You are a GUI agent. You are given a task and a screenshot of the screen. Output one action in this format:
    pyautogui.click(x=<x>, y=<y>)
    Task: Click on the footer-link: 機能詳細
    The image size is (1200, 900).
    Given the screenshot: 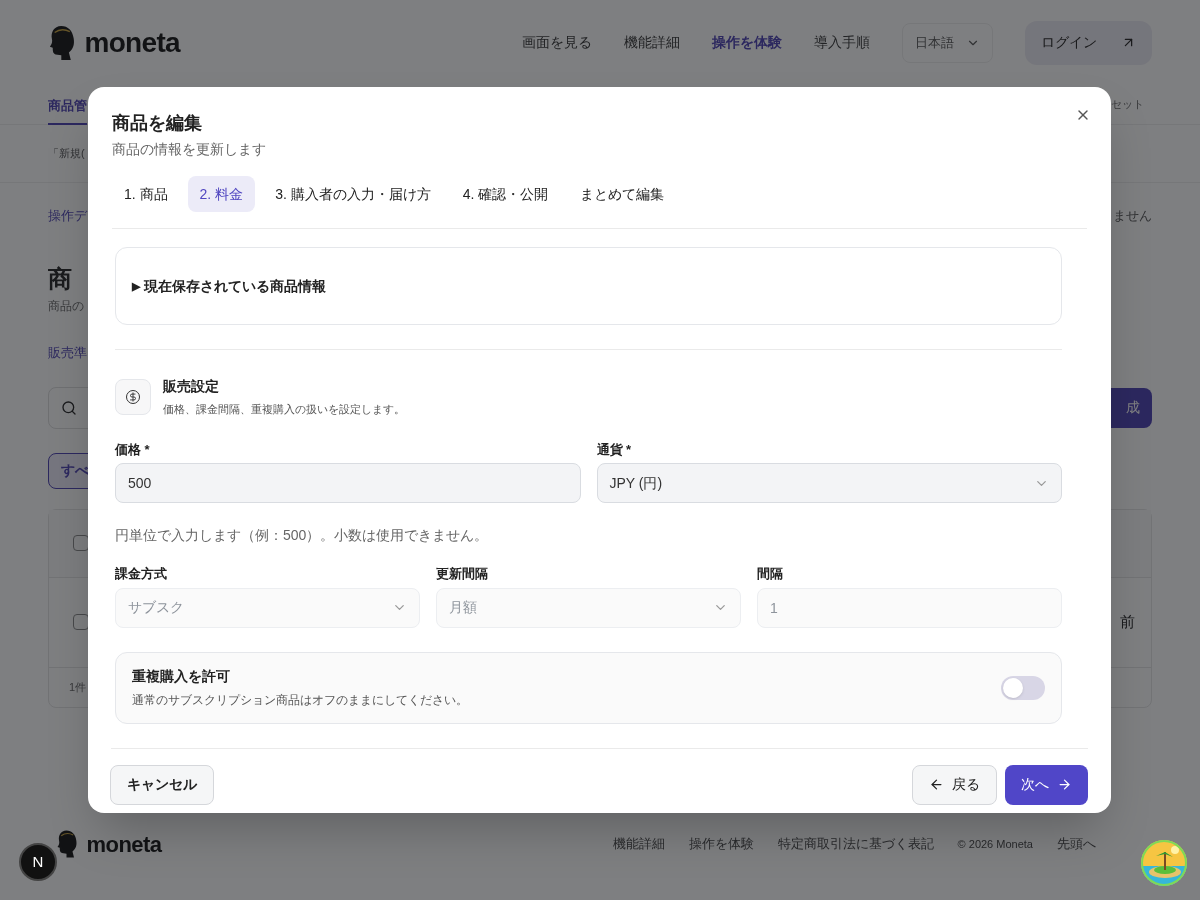 What is the action you would take?
    pyautogui.click(x=638, y=844)
    